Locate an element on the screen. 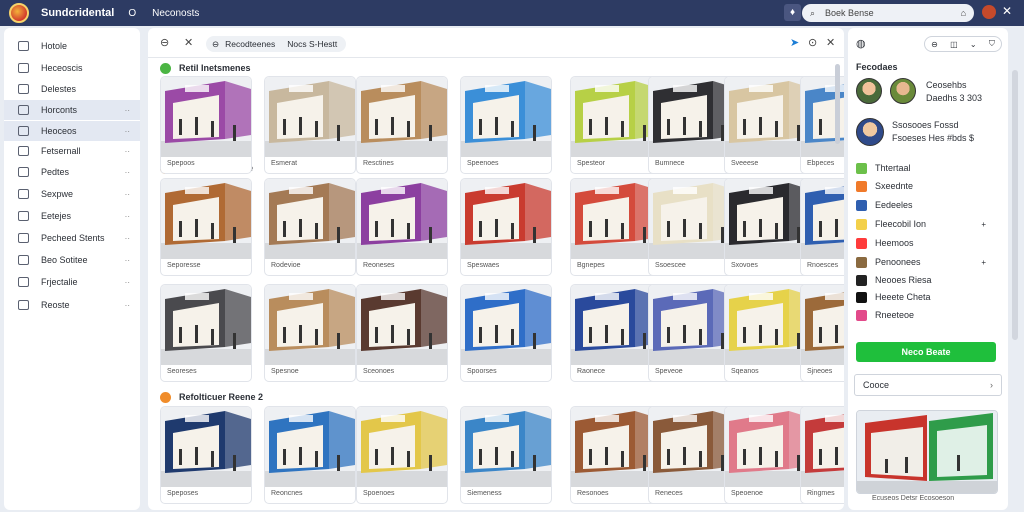  store-card-label: Resonoes is located at coordinates (593, 493).